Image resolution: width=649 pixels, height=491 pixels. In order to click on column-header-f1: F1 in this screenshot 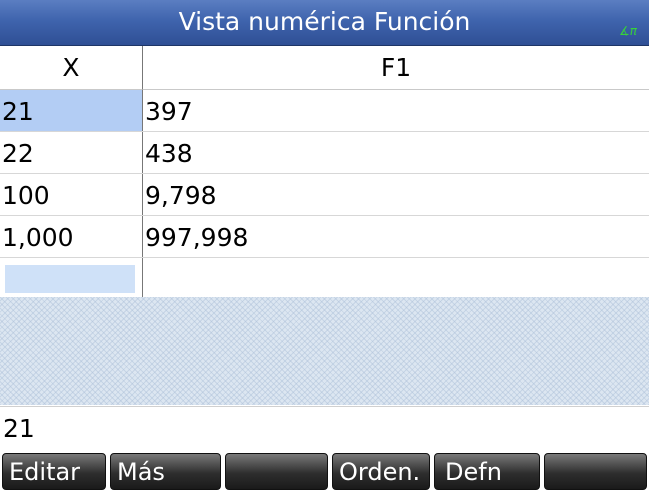, I will do `click(396, 68)`.